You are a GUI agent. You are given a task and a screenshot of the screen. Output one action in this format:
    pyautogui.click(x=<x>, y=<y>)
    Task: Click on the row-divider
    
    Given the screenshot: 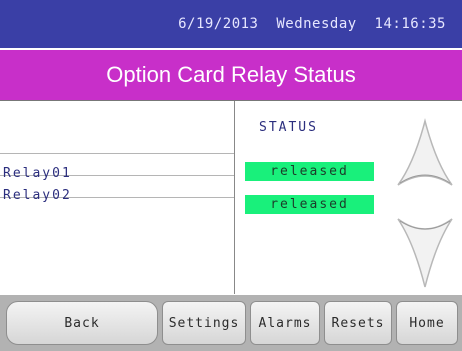 What is the action you would take?
    pyautogui.click(x=117, y=153)
    